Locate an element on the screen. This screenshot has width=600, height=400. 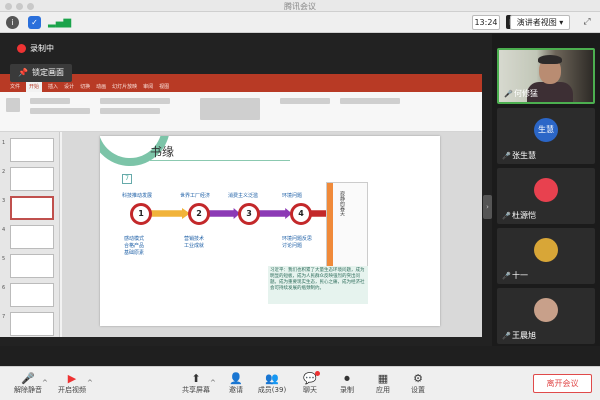
ppt-tab: 文件 is located at coordinates (15, 87).